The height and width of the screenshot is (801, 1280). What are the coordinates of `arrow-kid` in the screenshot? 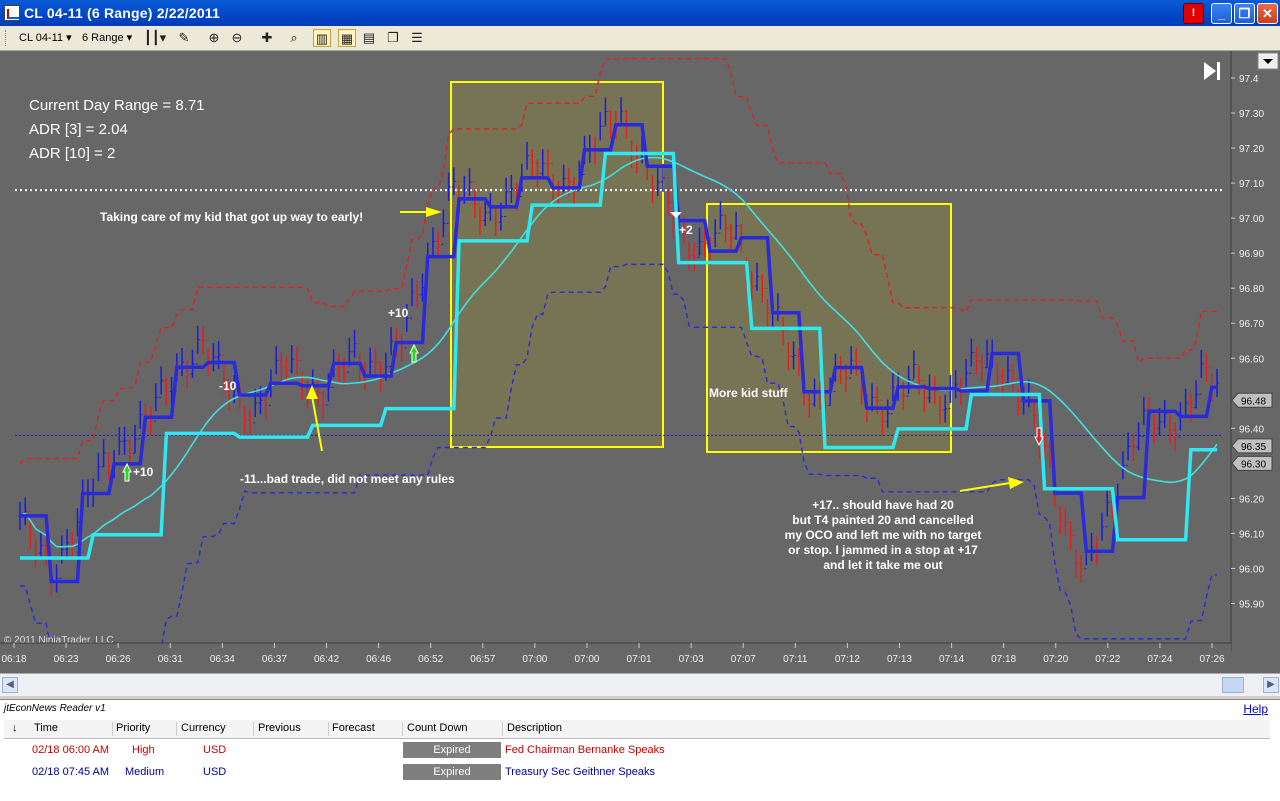 It's located at (434, 212).